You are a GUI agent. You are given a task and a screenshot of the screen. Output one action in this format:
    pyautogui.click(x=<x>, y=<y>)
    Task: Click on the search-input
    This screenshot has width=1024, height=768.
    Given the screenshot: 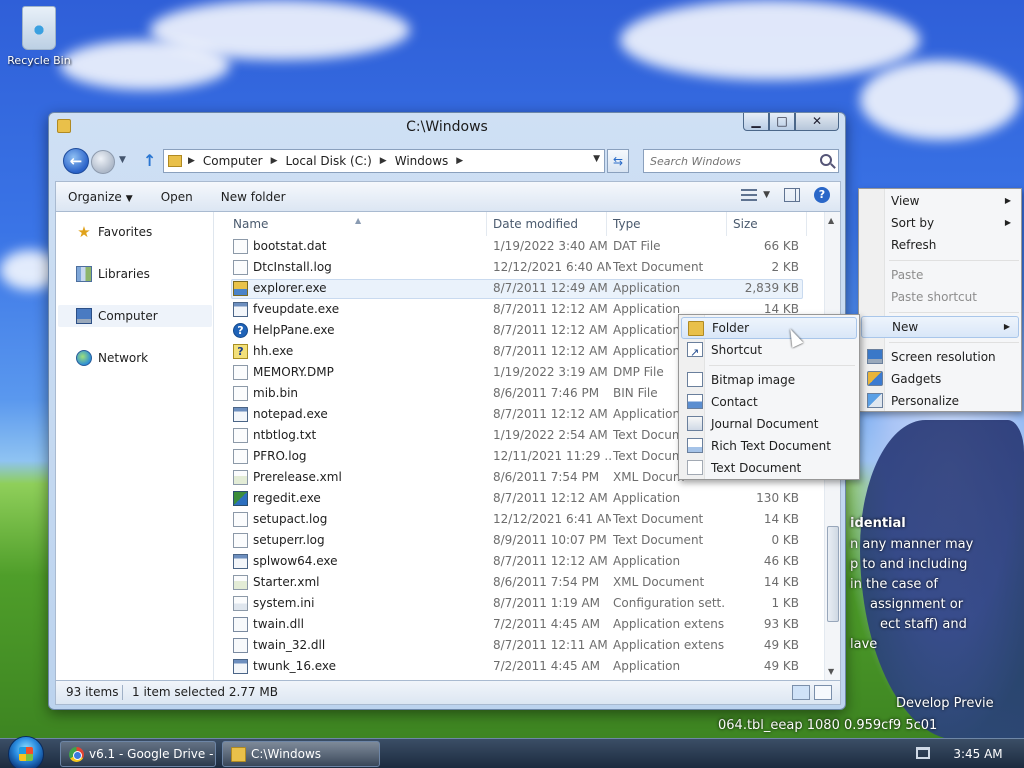 What is the action you would take?
    pyautogui.click(x=729, y=161)
    